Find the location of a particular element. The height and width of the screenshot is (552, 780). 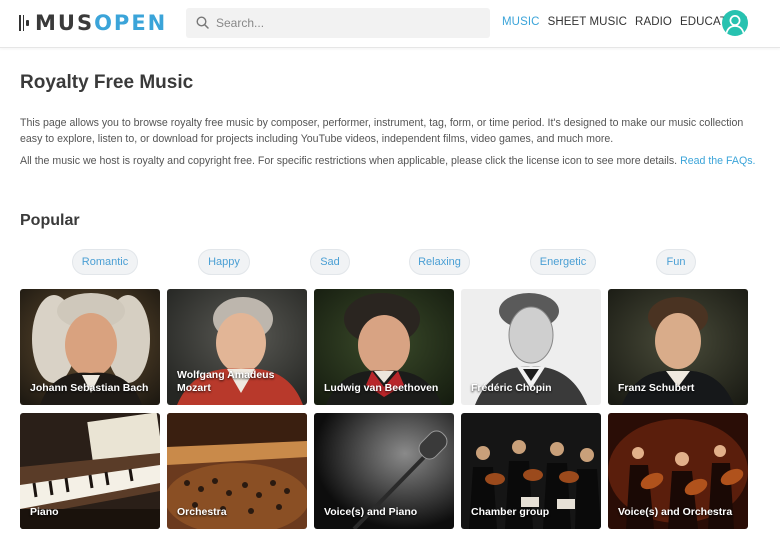

tag-energetic: Energetic is located at coordinates (563, 262).